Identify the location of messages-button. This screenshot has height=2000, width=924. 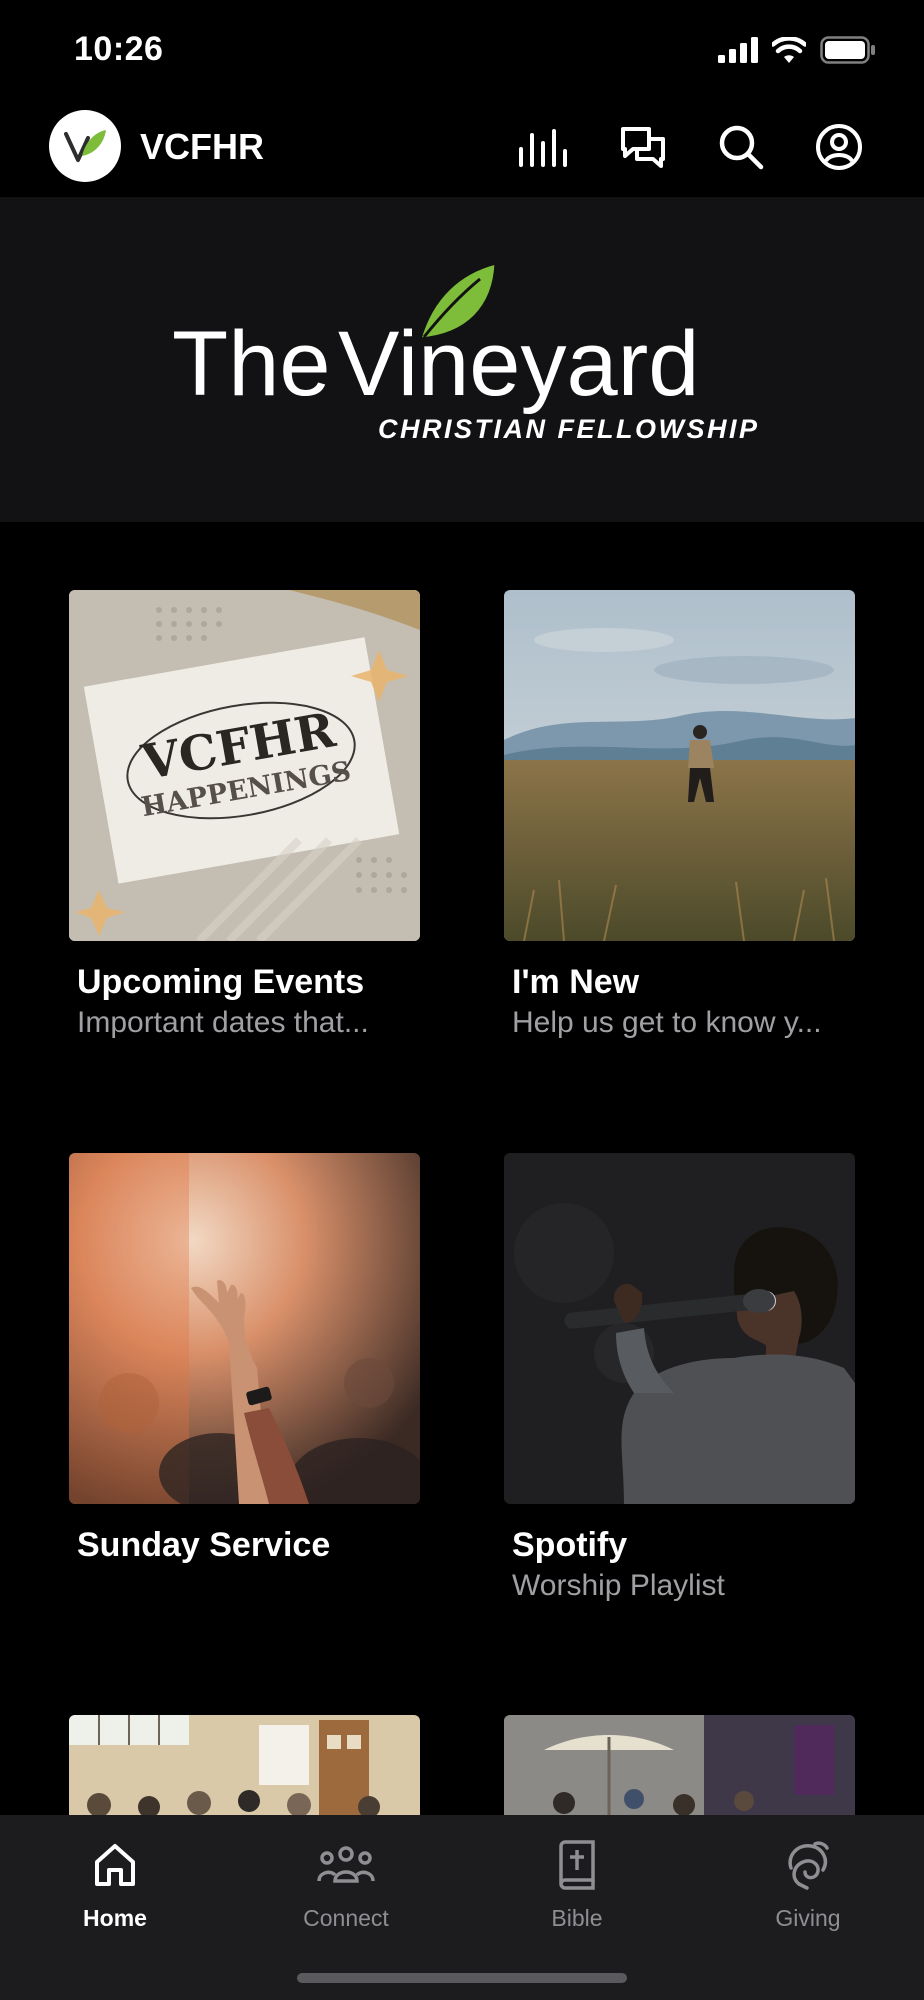
(643, 147).